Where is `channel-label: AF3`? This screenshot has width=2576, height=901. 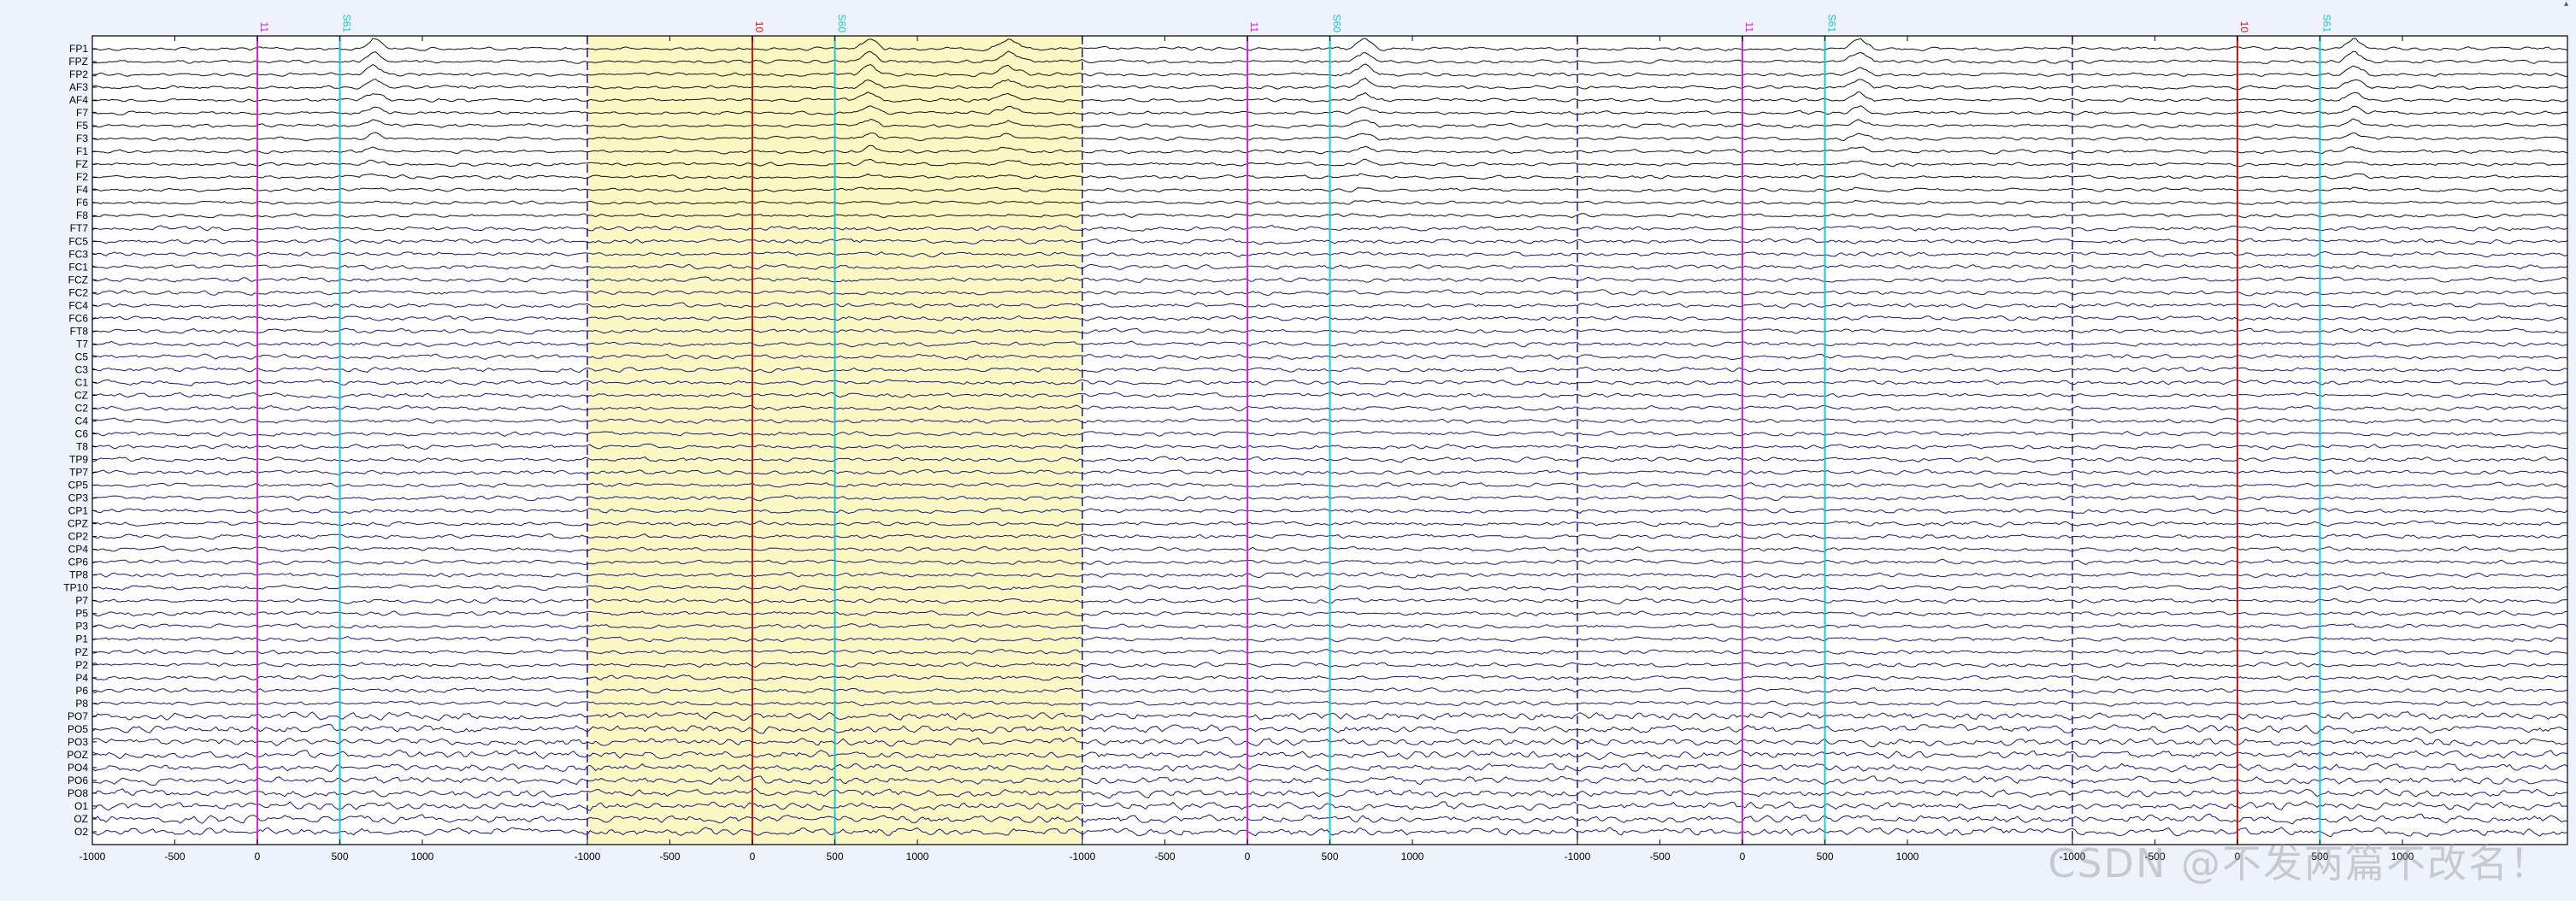 channel-label: AF3 is located at coordinates (78, 87).